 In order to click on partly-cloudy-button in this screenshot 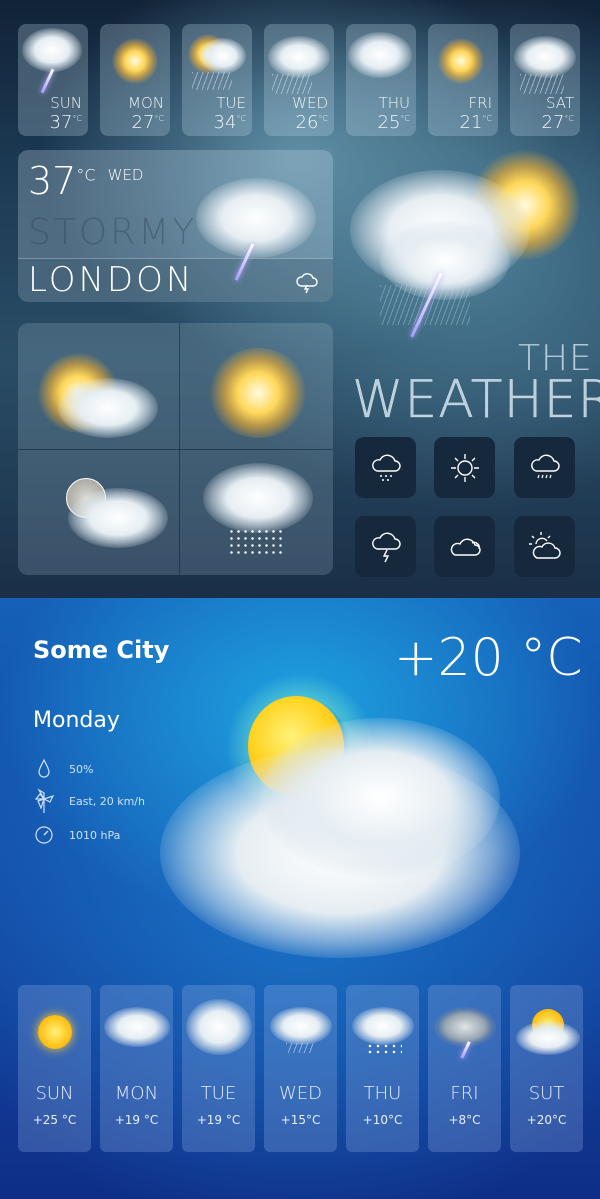, I will do `click(544, 546)`.